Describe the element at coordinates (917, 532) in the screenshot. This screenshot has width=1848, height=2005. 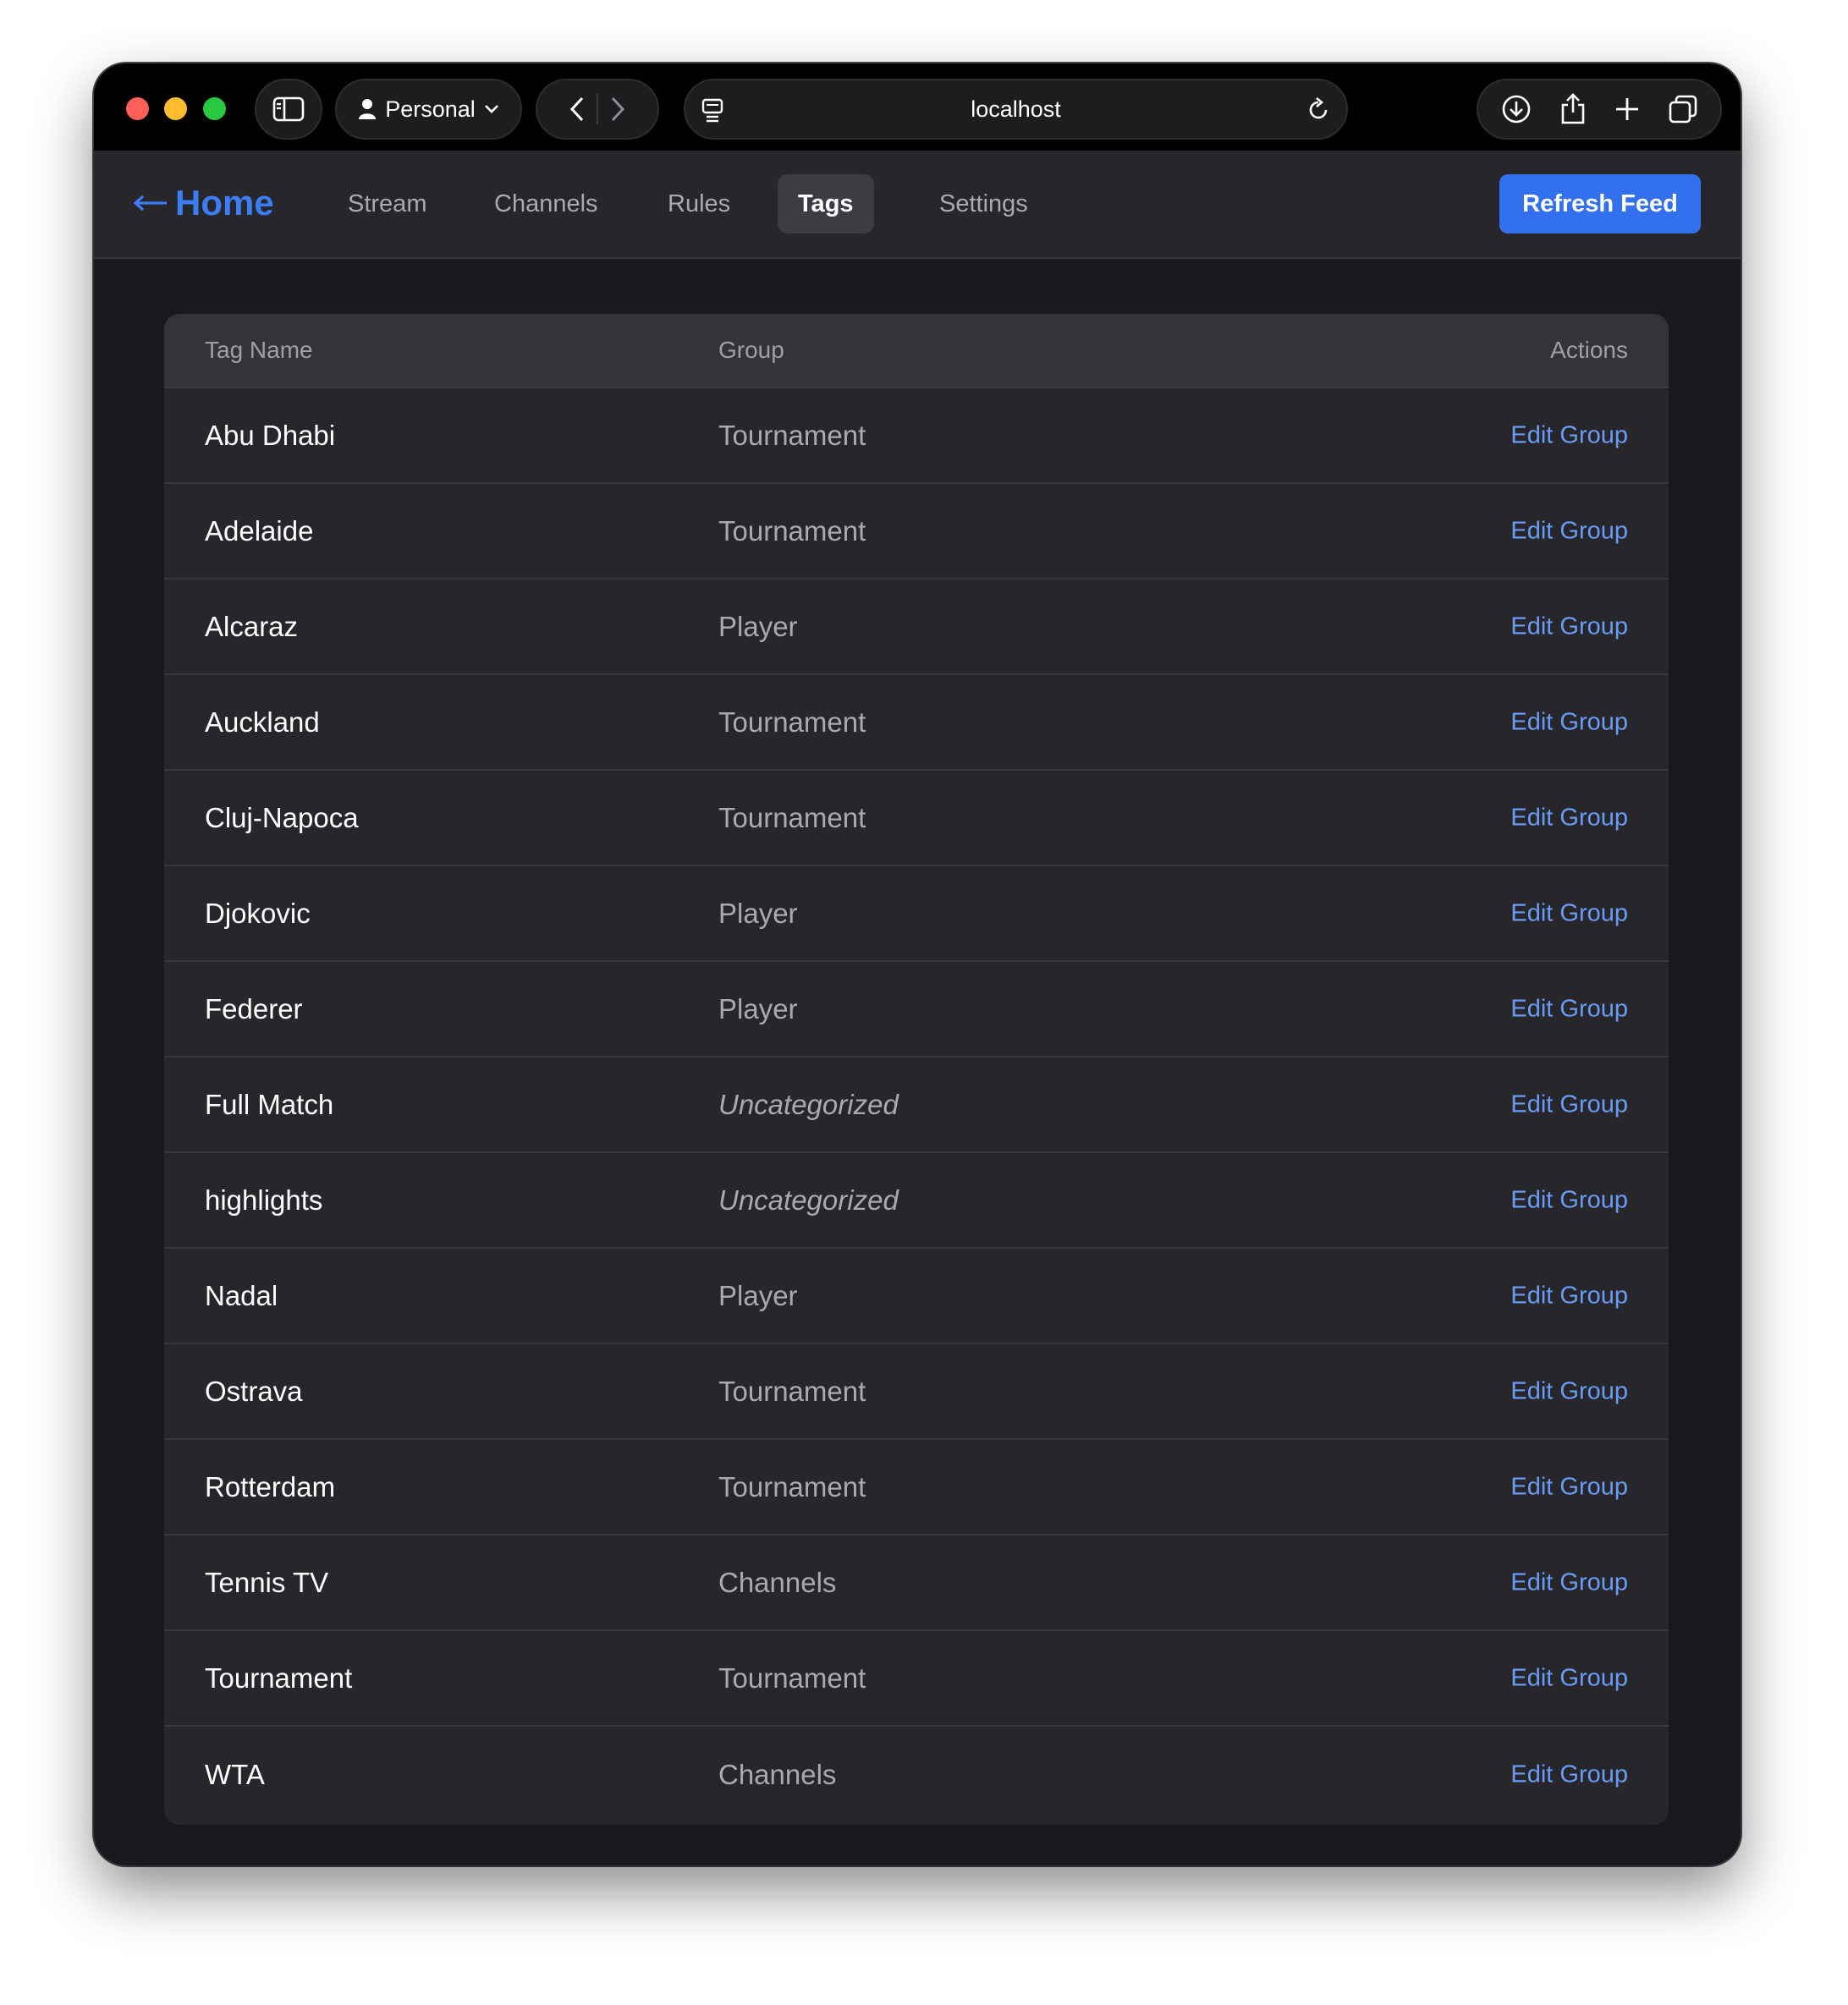
I see `table-row: Adelaide Tournament Edit Group` at that location.